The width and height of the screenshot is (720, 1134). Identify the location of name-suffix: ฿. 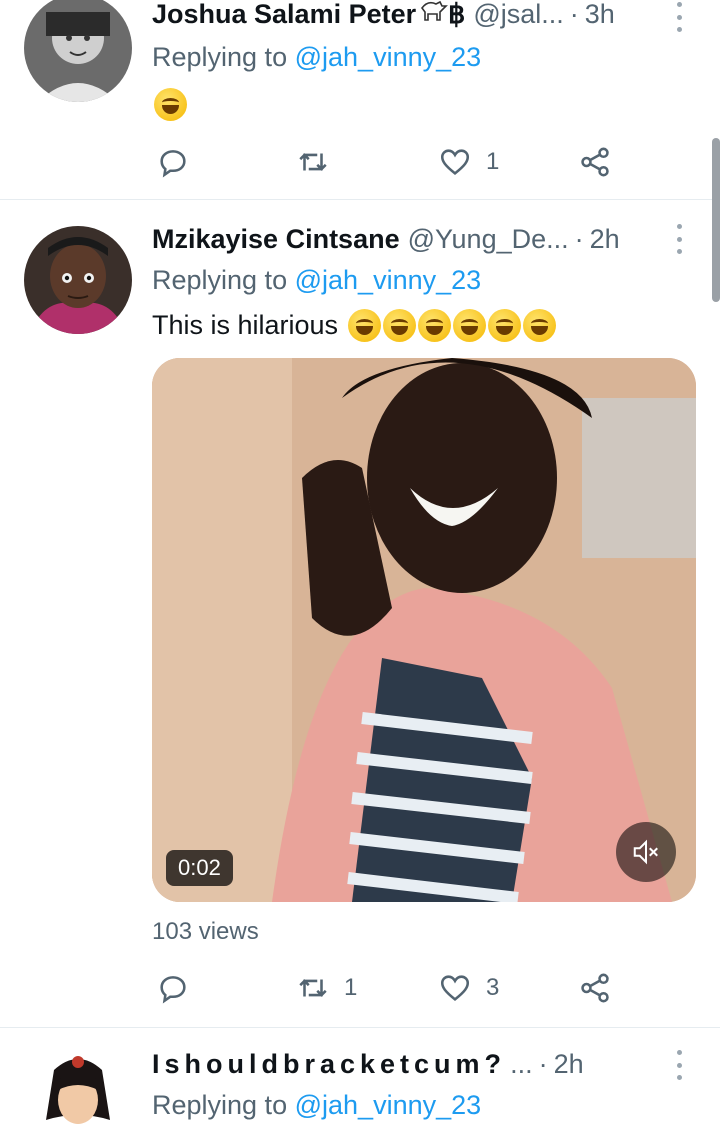
(457, 14).